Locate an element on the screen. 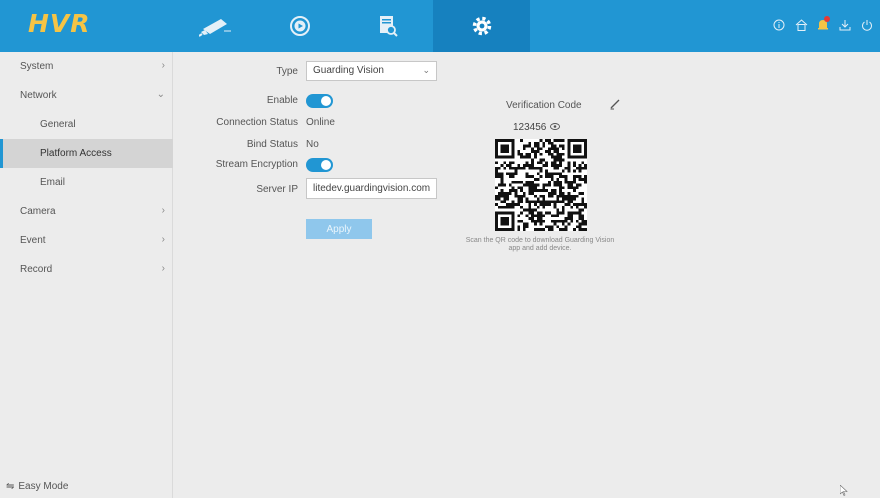  easy-mode-label: Easy Mode is located at coordinates (43, 486).